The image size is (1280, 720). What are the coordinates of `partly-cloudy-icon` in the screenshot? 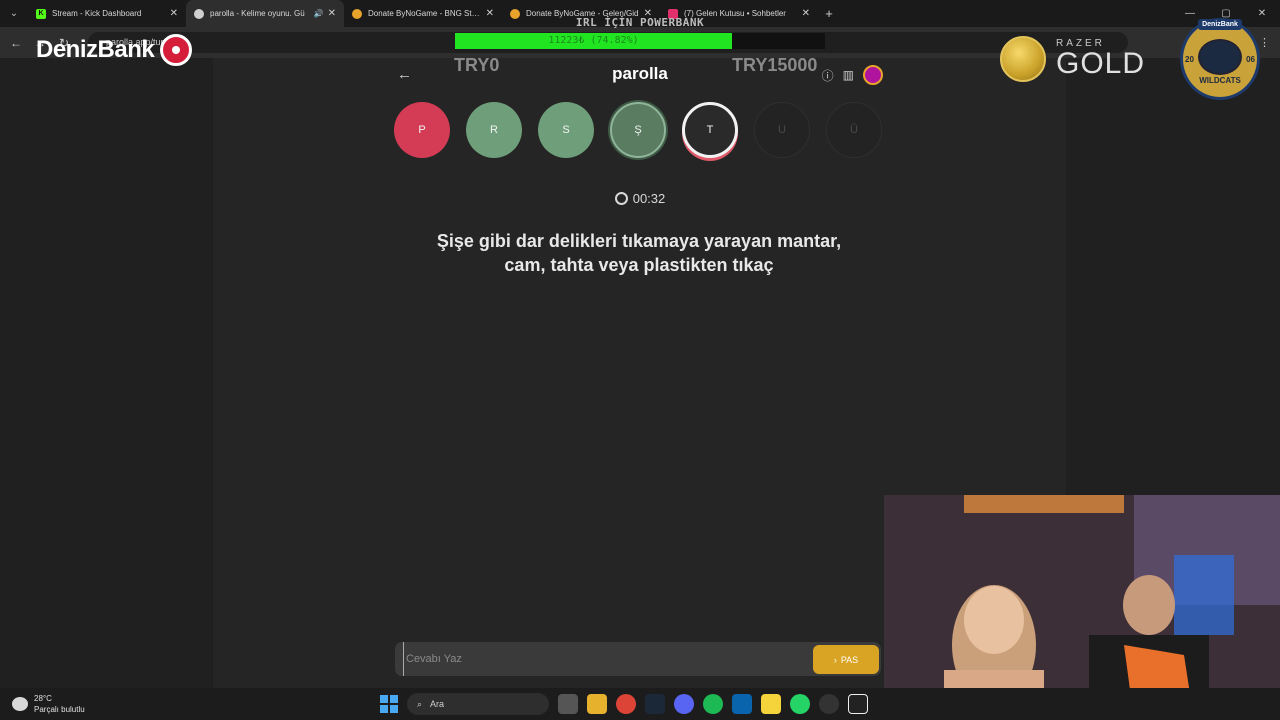 It's located at (20, 704).